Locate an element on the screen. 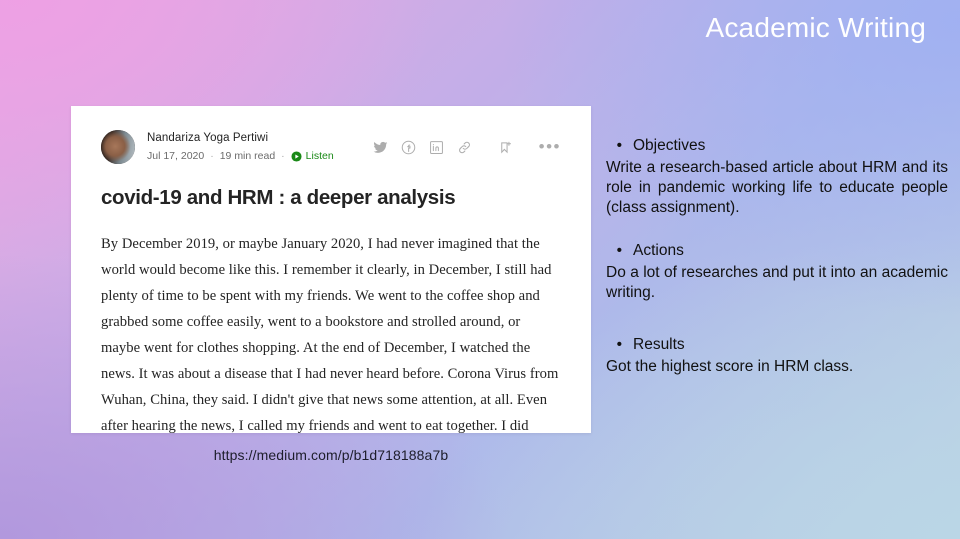  results-text: Got the highest score in HRM class. is located at coordinates (730, 367).